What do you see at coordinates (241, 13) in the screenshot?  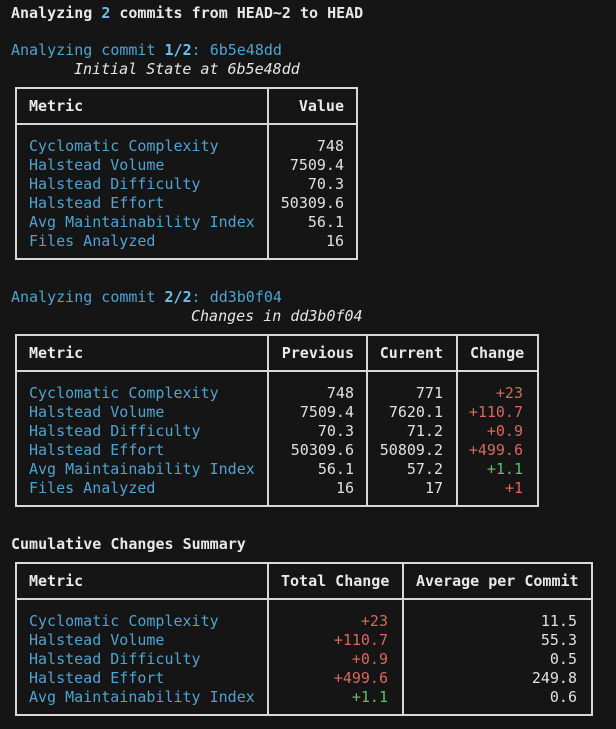 I see `header-range: commits from HEAD~2 to HEAD` at bounding box center [241, 13].